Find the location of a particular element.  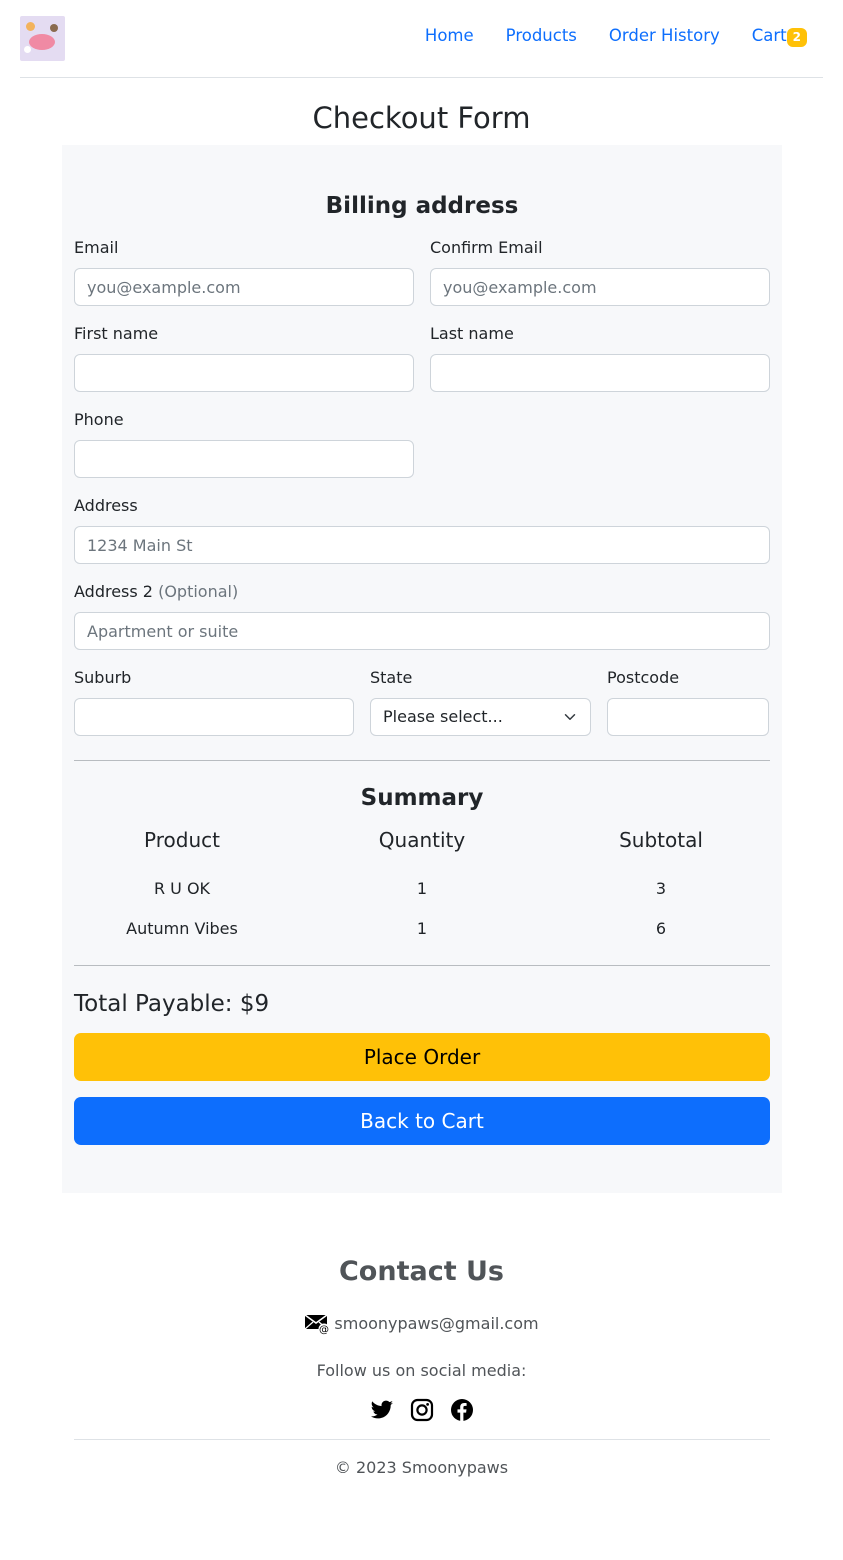

last-name-input is located at coordinates (600, 373).